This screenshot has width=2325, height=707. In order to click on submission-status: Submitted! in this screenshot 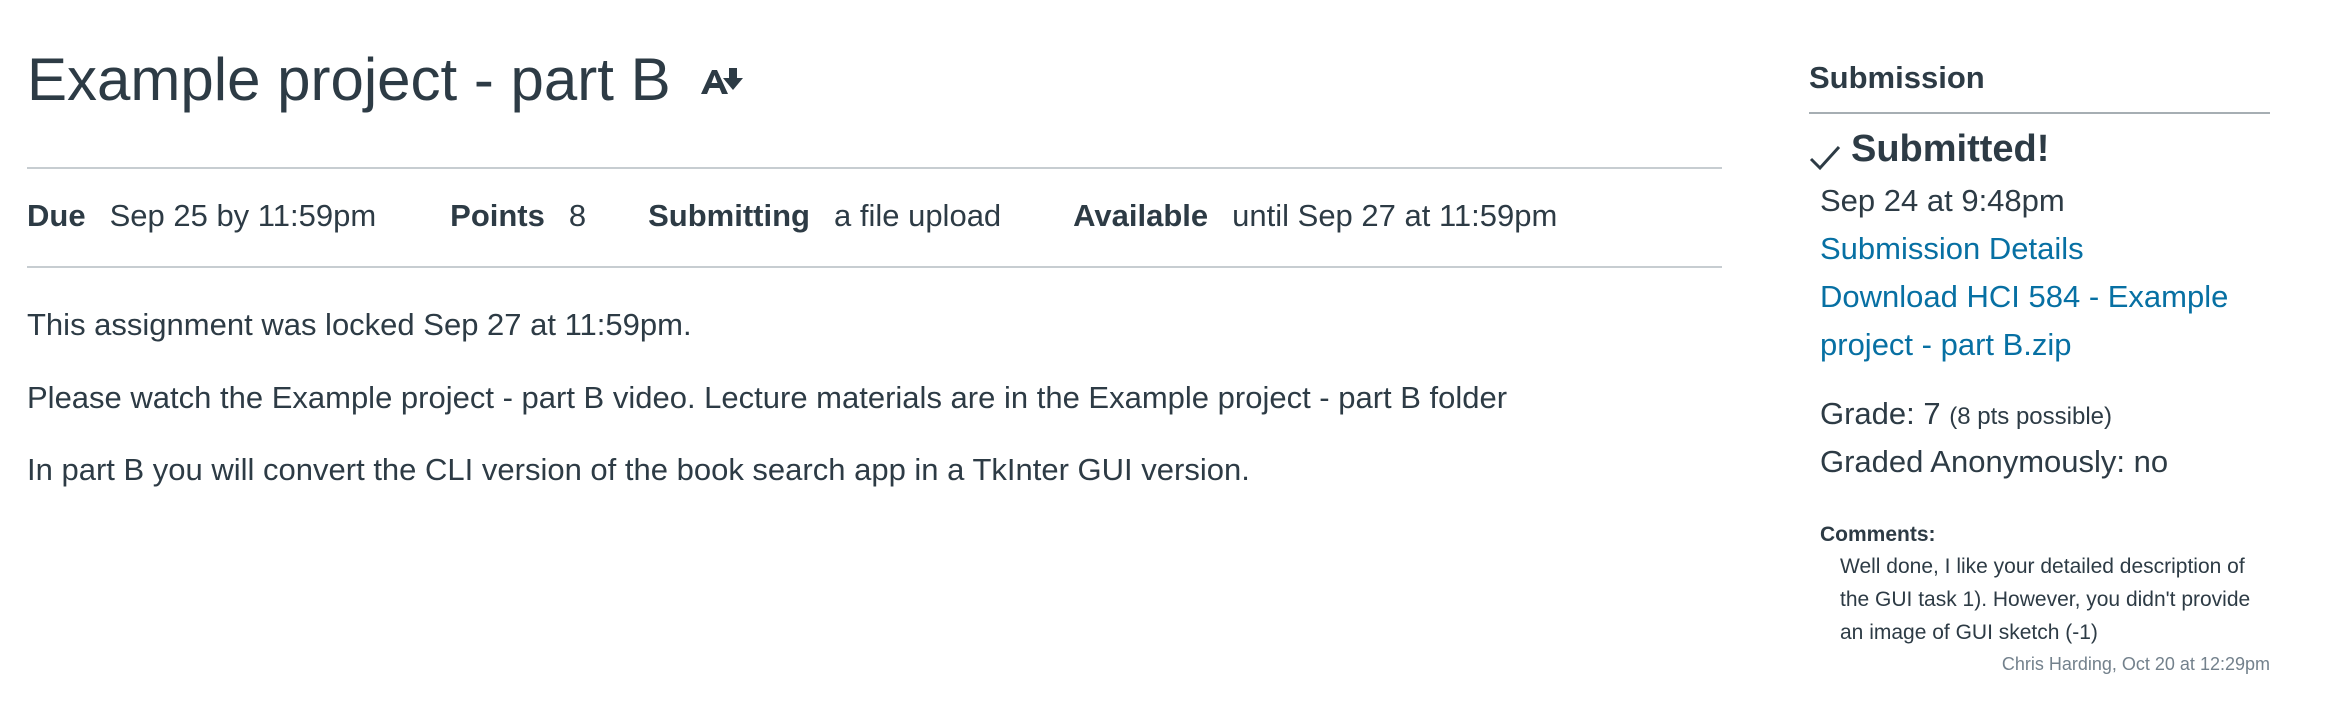, I will do `click(1929, 149)`.